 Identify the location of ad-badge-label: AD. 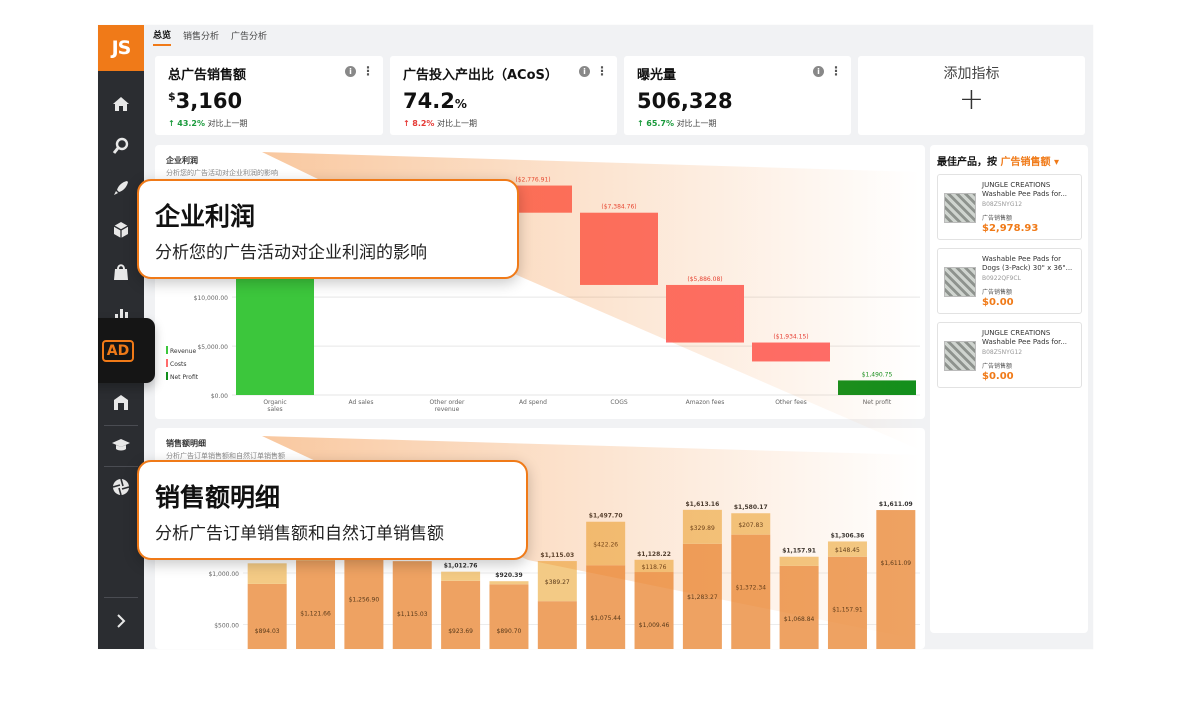
(118, 350).